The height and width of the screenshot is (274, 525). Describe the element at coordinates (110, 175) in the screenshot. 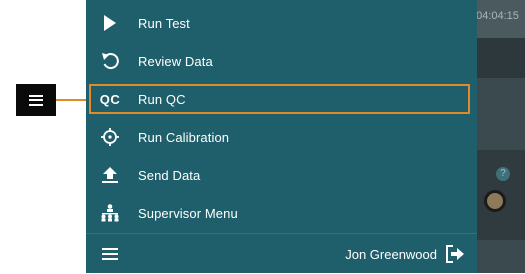

I see `upload-icon` at that location.